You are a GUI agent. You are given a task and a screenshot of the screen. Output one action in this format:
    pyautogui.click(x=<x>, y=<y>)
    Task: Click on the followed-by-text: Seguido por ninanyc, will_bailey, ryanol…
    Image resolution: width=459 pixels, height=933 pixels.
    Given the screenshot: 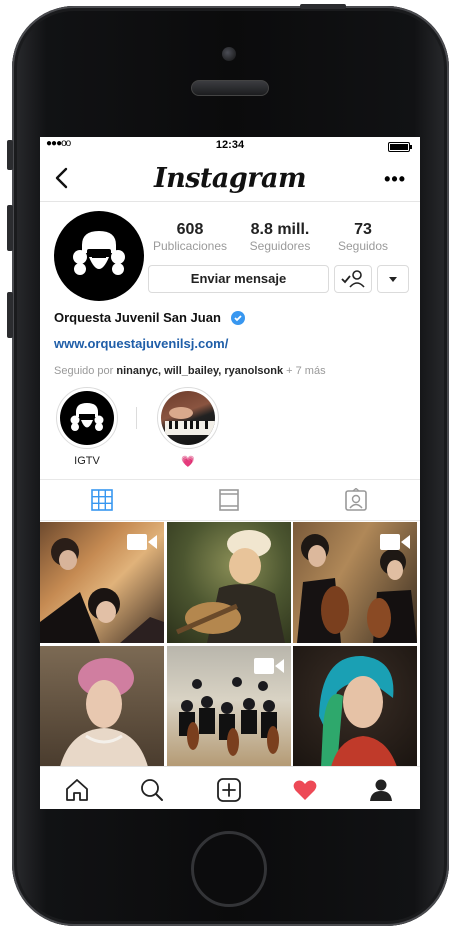 What is the action you would take?
    pyautogui.click(x=190, y=371)
    